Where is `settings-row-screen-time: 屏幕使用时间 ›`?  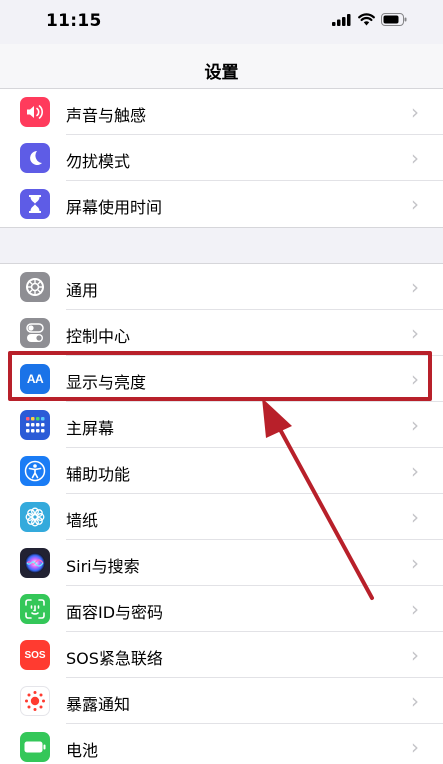 settings-row-screen-time: 屏幕使用时间 › is located at coordinates (221, 204).